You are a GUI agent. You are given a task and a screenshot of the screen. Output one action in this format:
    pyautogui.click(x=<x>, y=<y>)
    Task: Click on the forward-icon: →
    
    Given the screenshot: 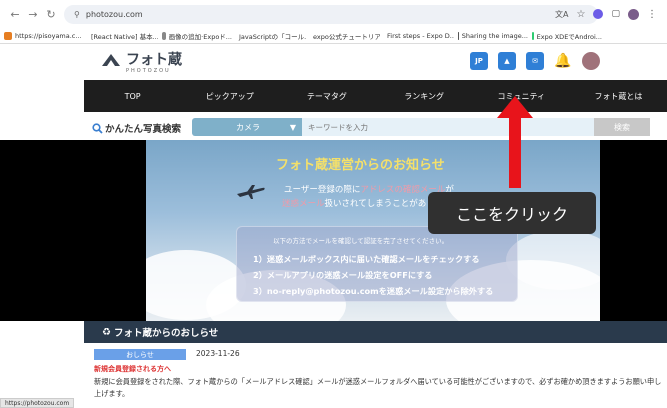 What is the action you would take?
    pyautogui.click(x=33, y=14)
    